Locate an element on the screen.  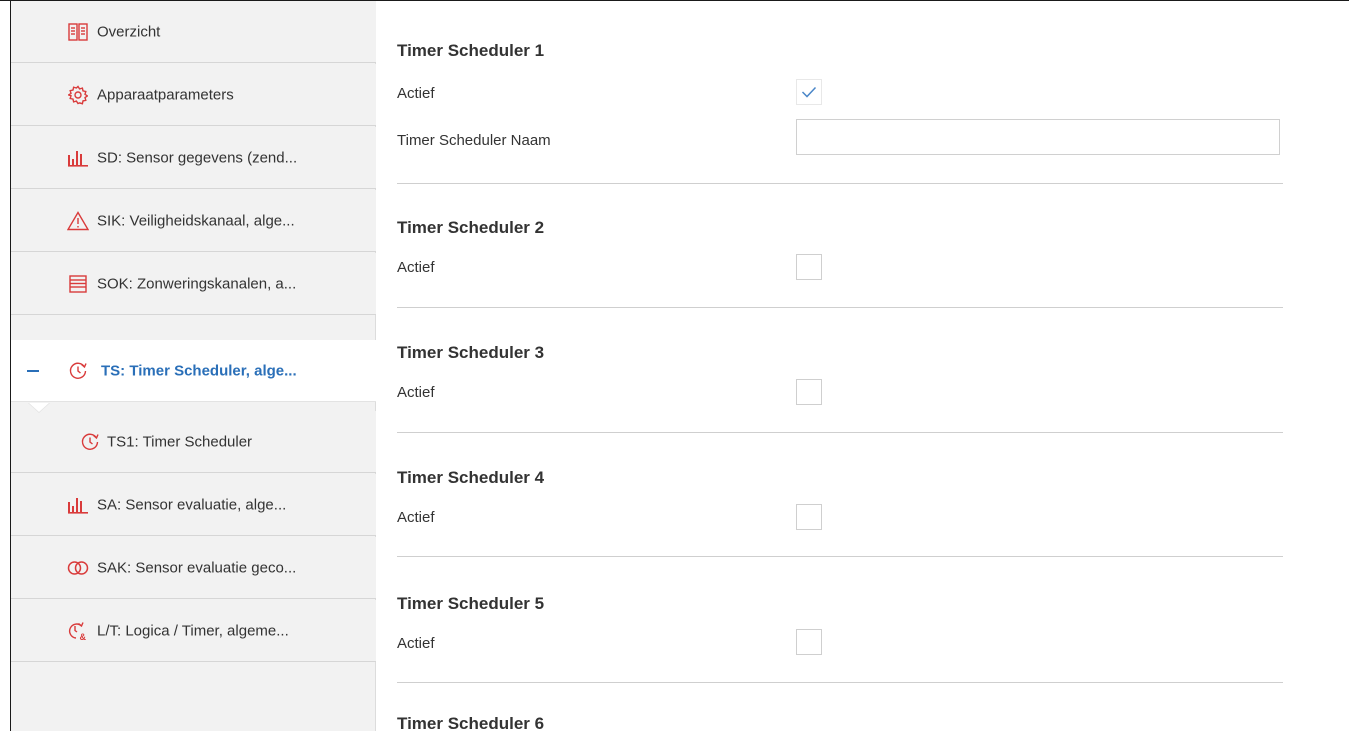
sidebar-item-ts1-timer-scheduler: TS1: Timer Scheduler is located at coordinates (193, 442).